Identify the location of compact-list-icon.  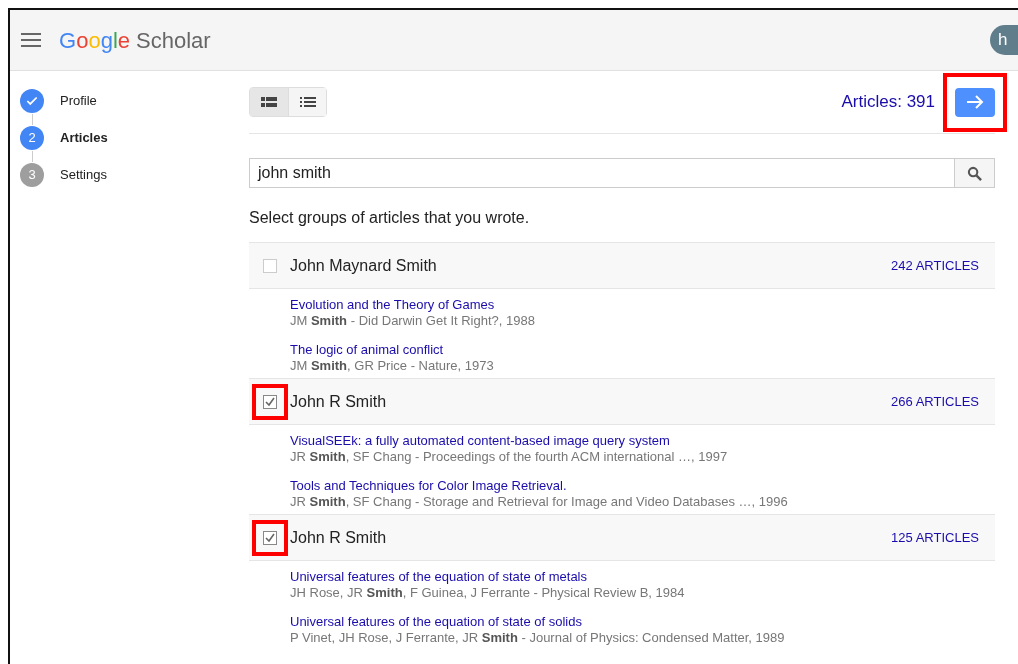
(307, 102).